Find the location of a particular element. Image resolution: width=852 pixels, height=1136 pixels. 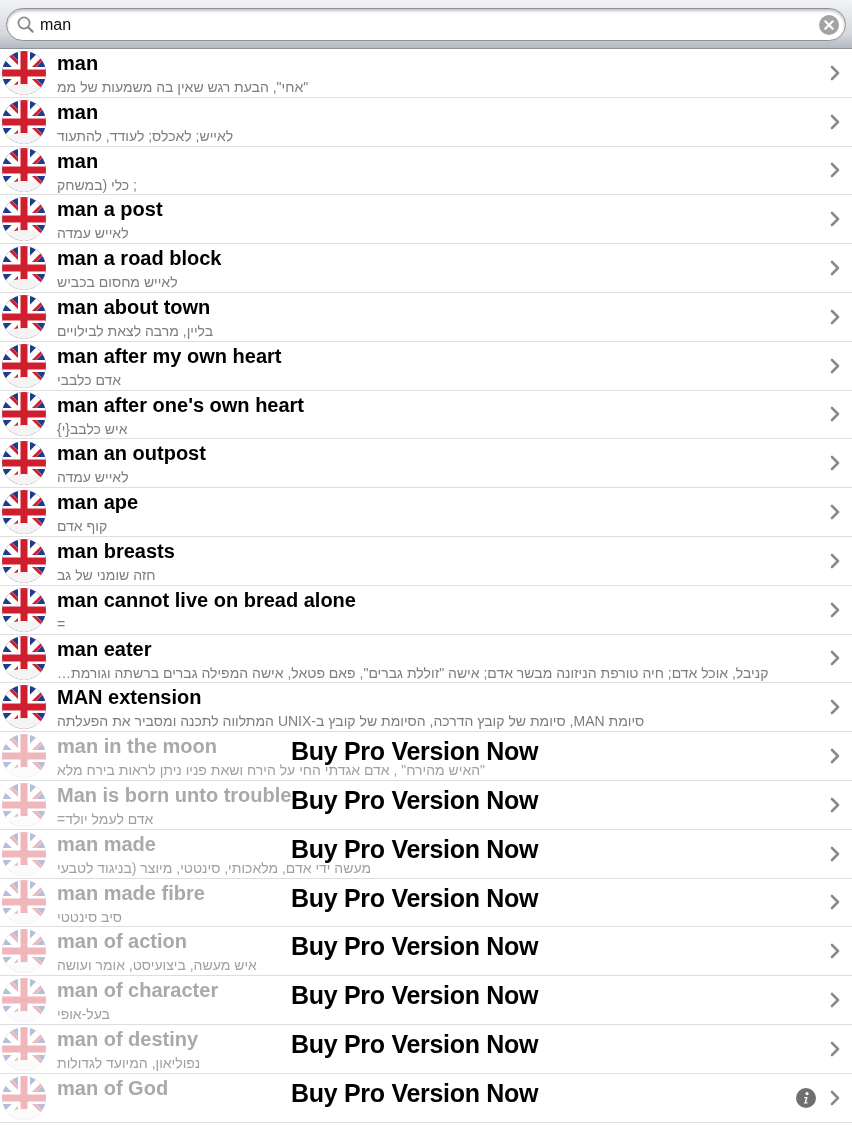

entry-title: MAN extension is located at coordinates (129, 698).